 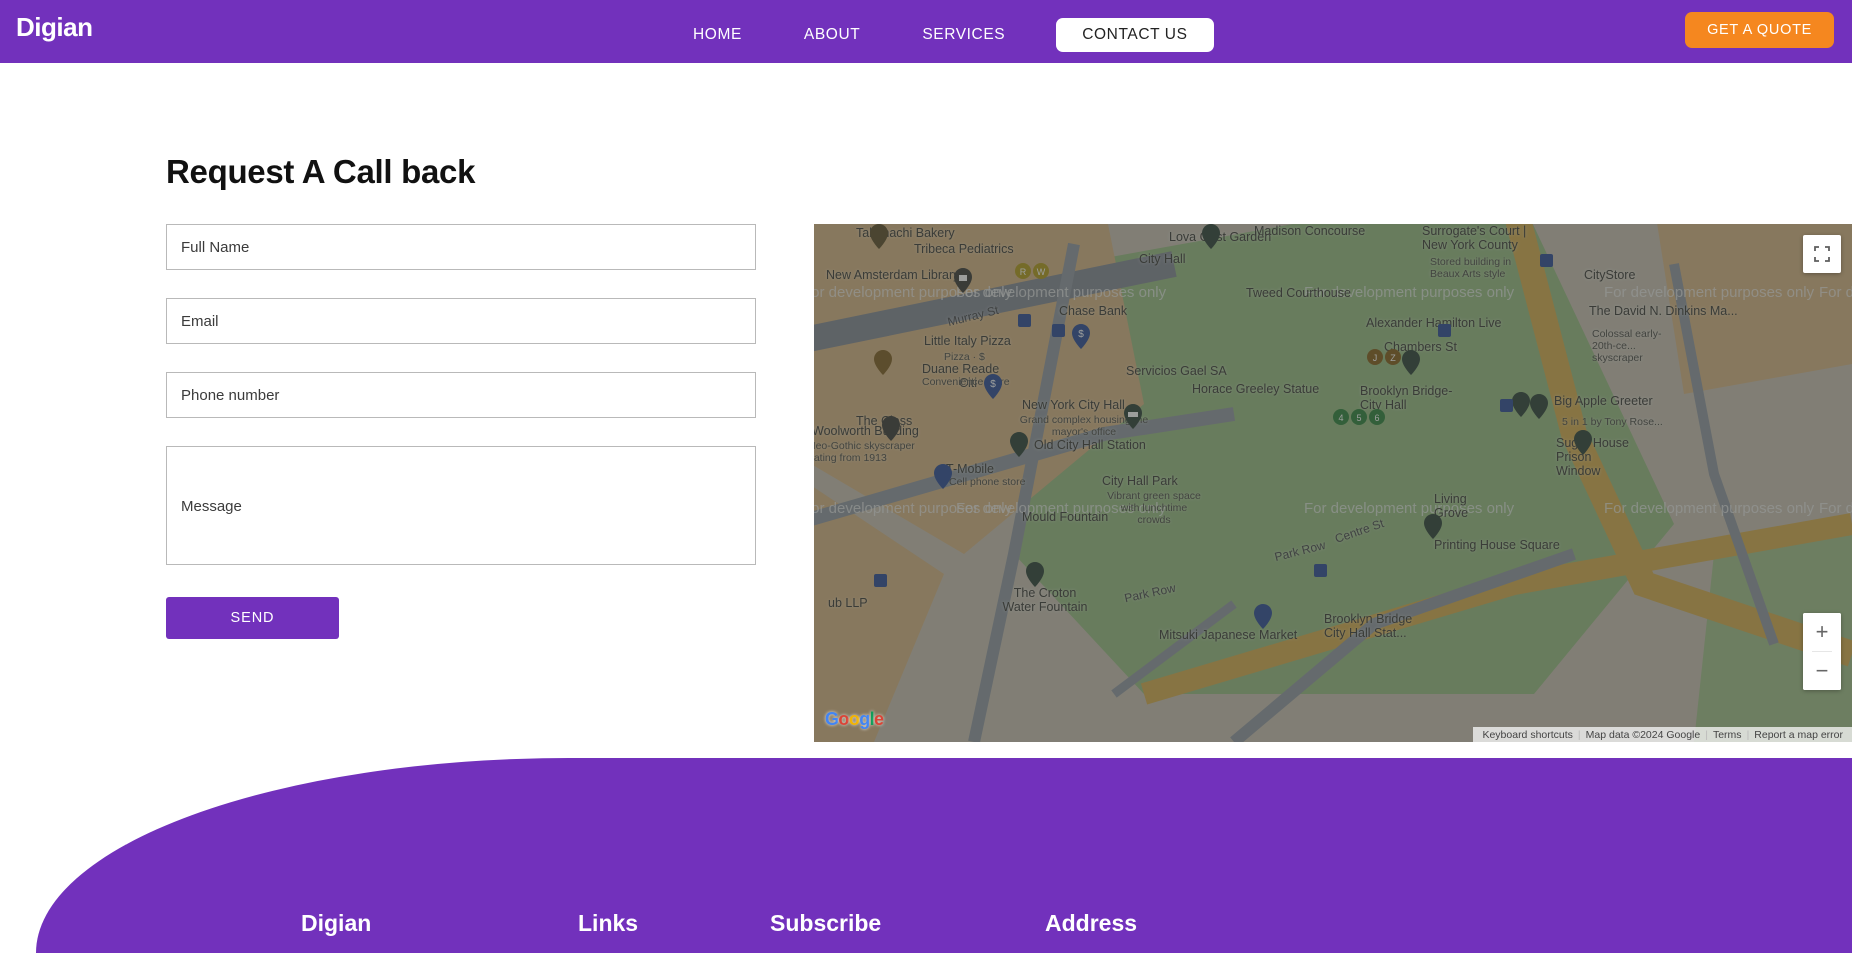 What do you see at coordinates (1521, 404) in the screenshot?
I see `map-pin-horace-greeley` at bounding box center [1521, 404].